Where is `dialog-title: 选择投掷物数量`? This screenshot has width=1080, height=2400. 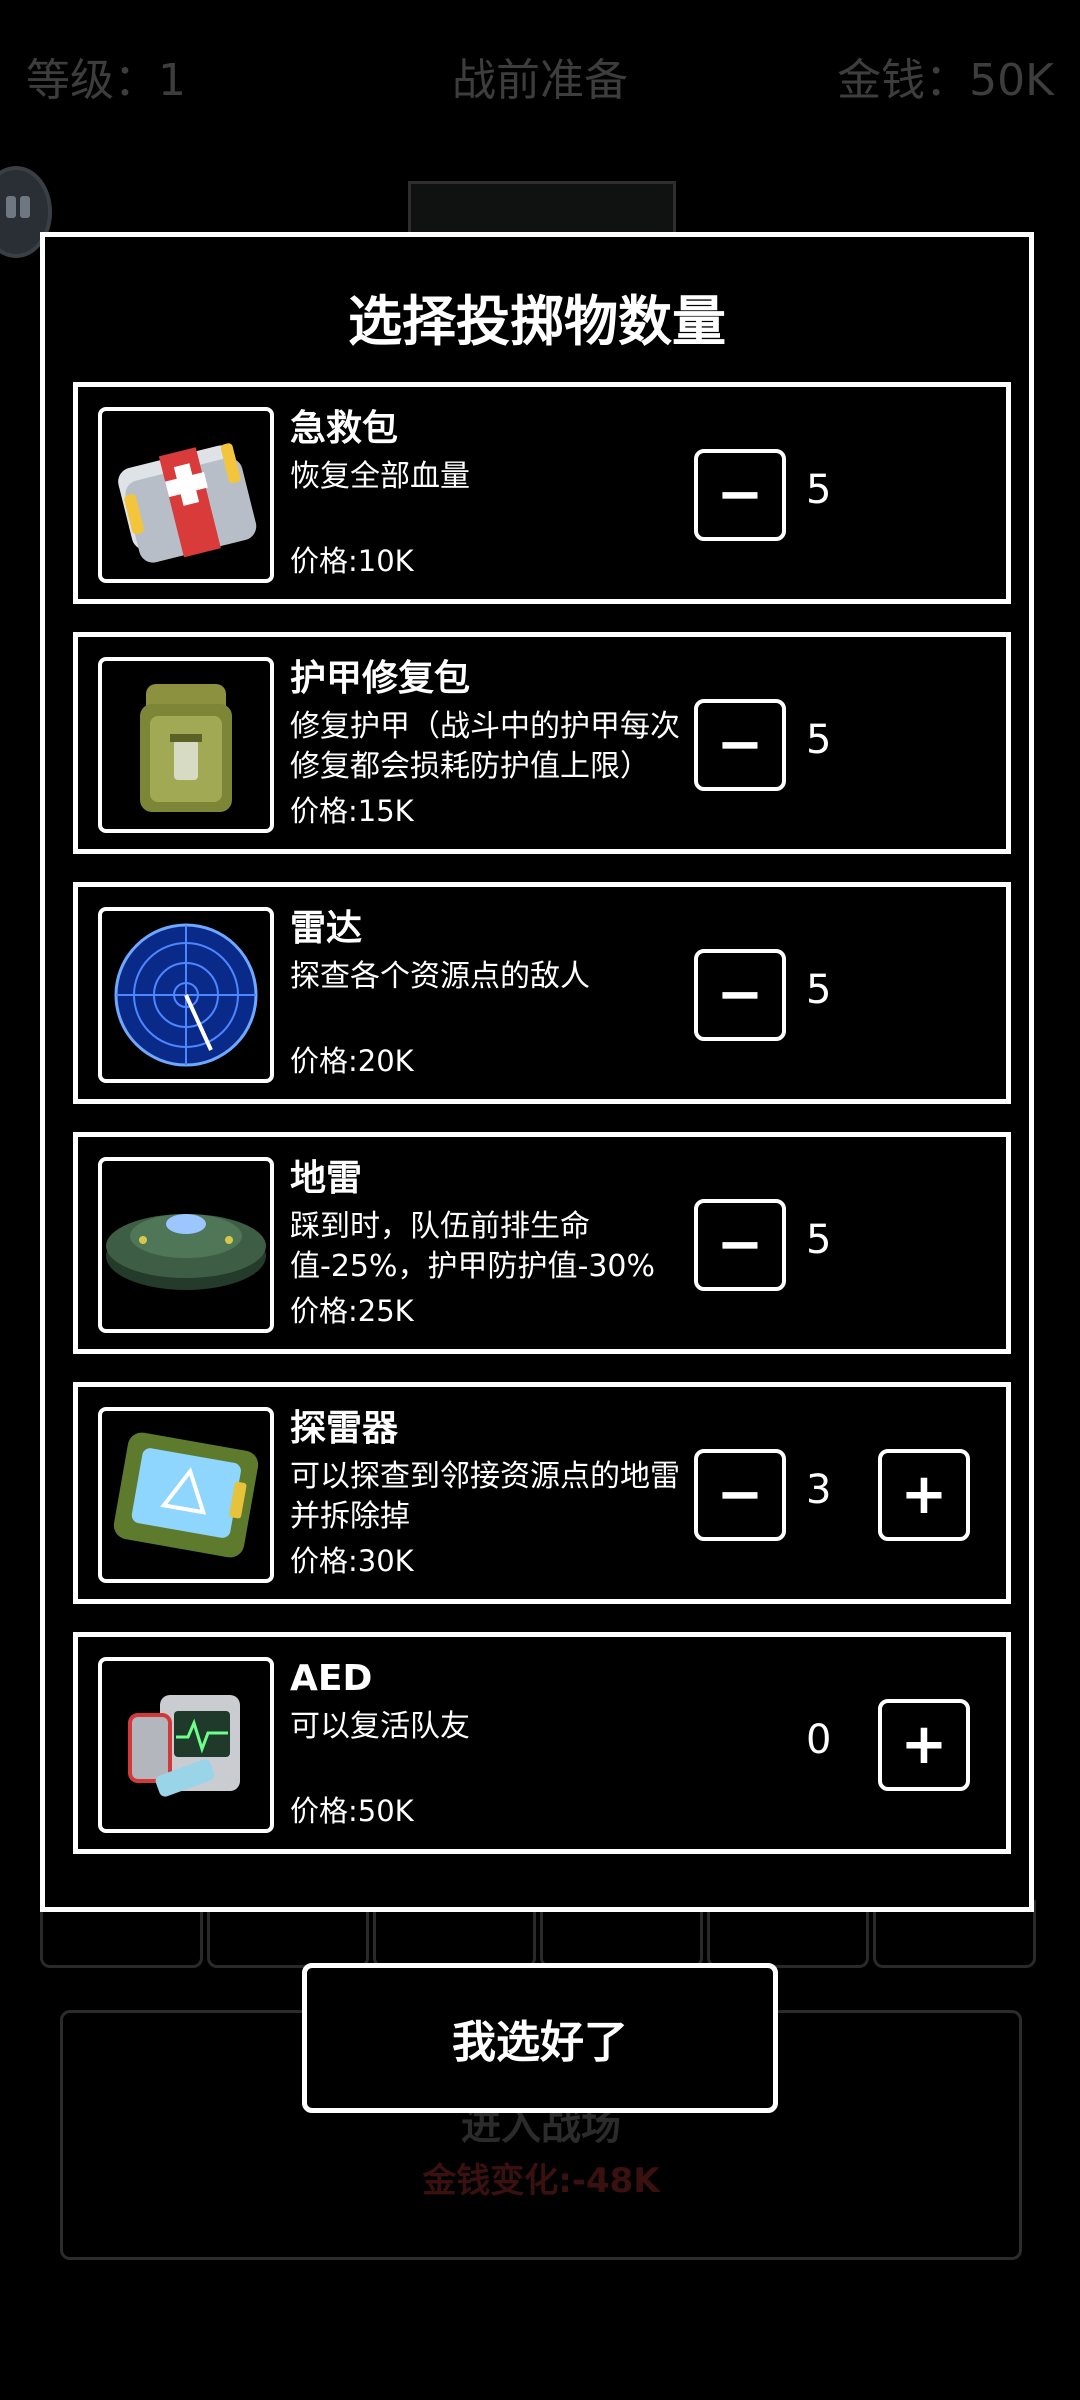
dialog-title: 选择投掷物数量 is located at coordinates (537, 321).